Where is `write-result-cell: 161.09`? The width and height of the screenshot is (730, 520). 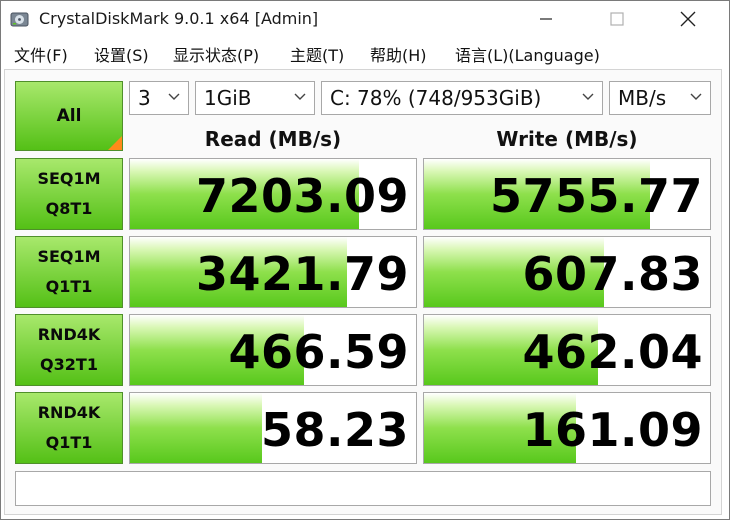 write-result-cell: 161.09 is located at coordinates (567, 428).